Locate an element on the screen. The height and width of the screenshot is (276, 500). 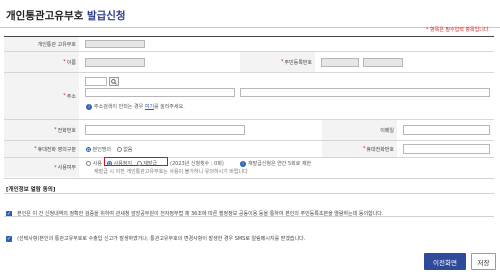
usage-status-label: * 사용여부 is located at coordinates (41, 167).